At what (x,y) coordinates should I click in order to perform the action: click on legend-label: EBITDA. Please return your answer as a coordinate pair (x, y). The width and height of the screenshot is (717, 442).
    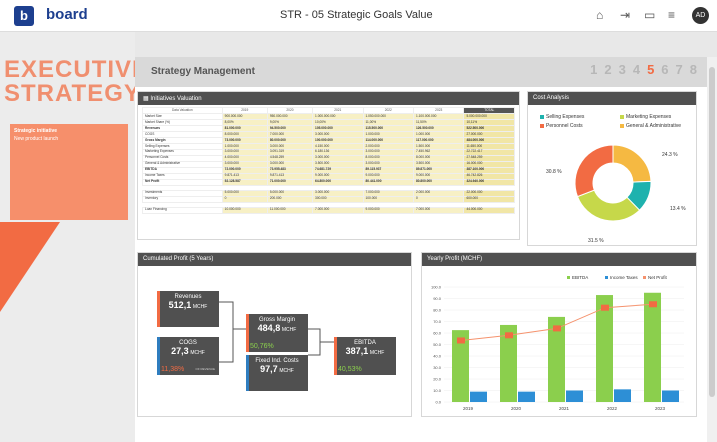
    Looking at the image, I should click on (580, 277).